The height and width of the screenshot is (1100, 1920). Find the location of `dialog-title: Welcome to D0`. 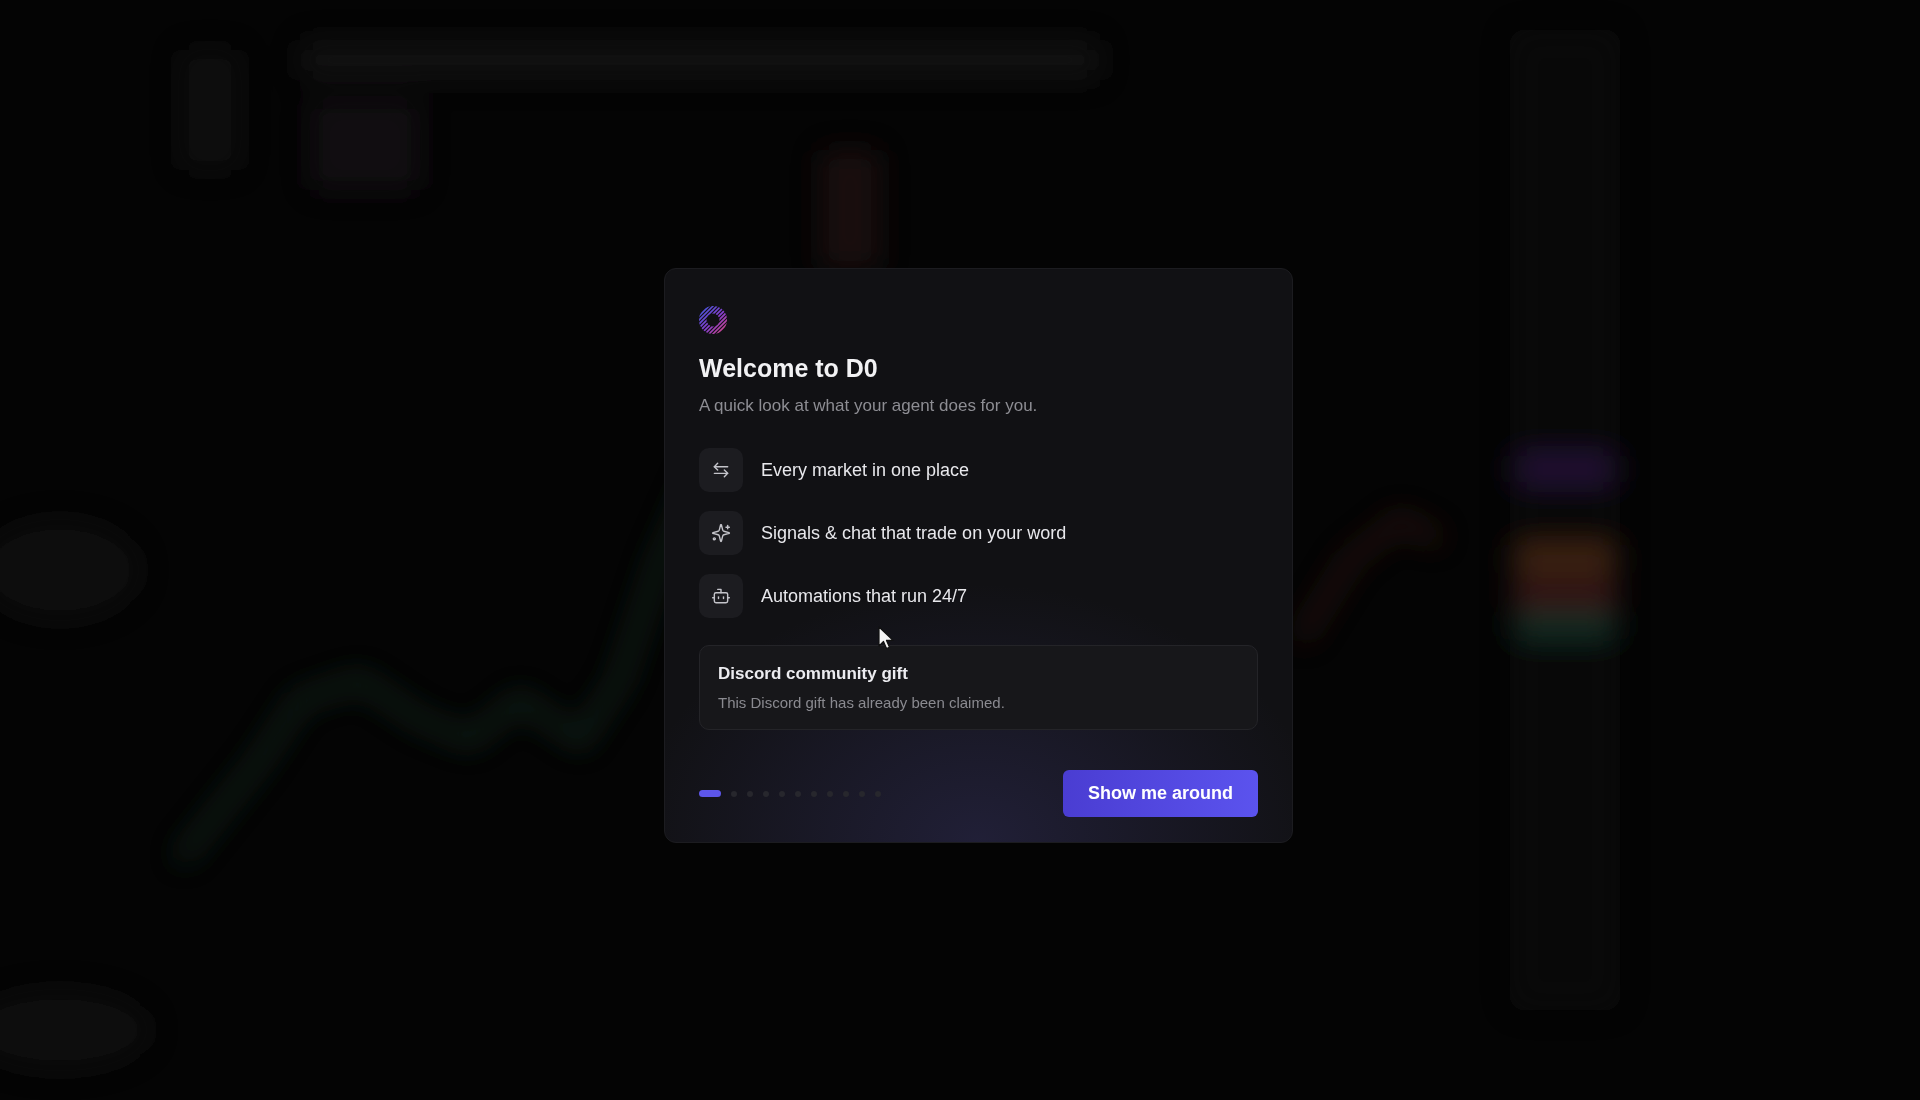

dialog-title: Welcome to D0 is located at coordinates (788, 368).